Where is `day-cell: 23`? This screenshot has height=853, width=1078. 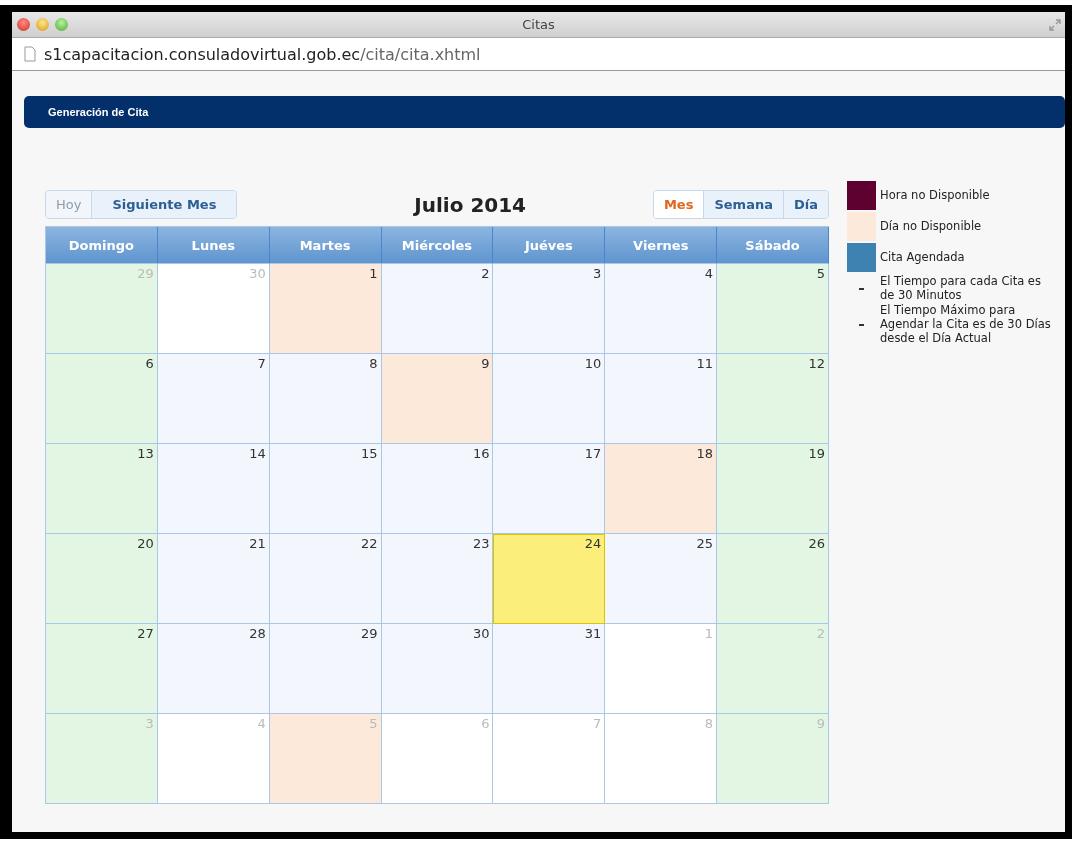 day-cell: 23 is located at coordinates (437, 579).